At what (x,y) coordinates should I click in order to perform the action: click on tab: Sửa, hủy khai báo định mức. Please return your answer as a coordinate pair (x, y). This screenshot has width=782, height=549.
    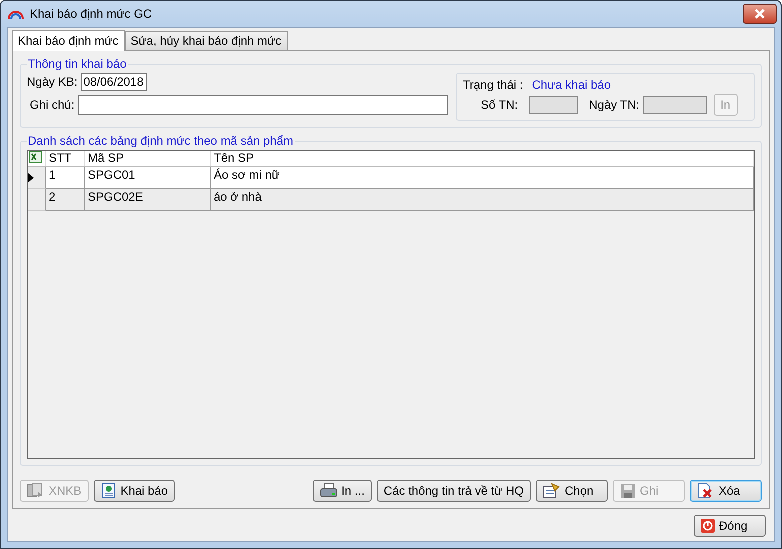
    Looking at the image, I should click on (206, 40).